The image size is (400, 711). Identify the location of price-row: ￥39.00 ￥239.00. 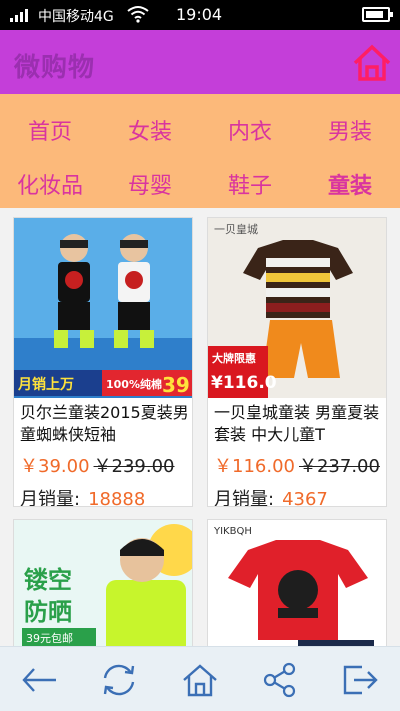
(97, 465).